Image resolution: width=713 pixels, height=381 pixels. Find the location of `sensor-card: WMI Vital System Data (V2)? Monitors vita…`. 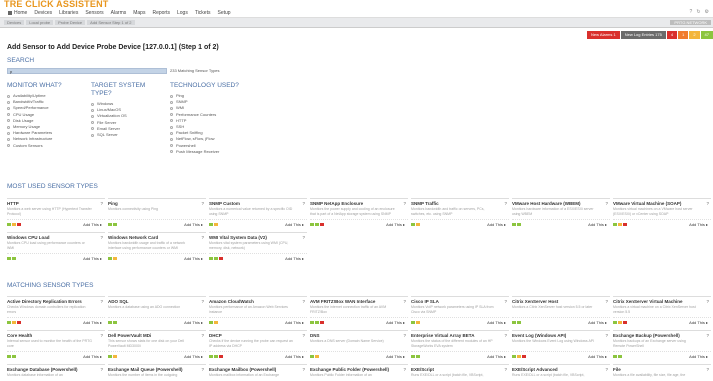

sensor-card: WMI Vital System Data (V2)? Monitors vita… is located at coordinates (258, 247).